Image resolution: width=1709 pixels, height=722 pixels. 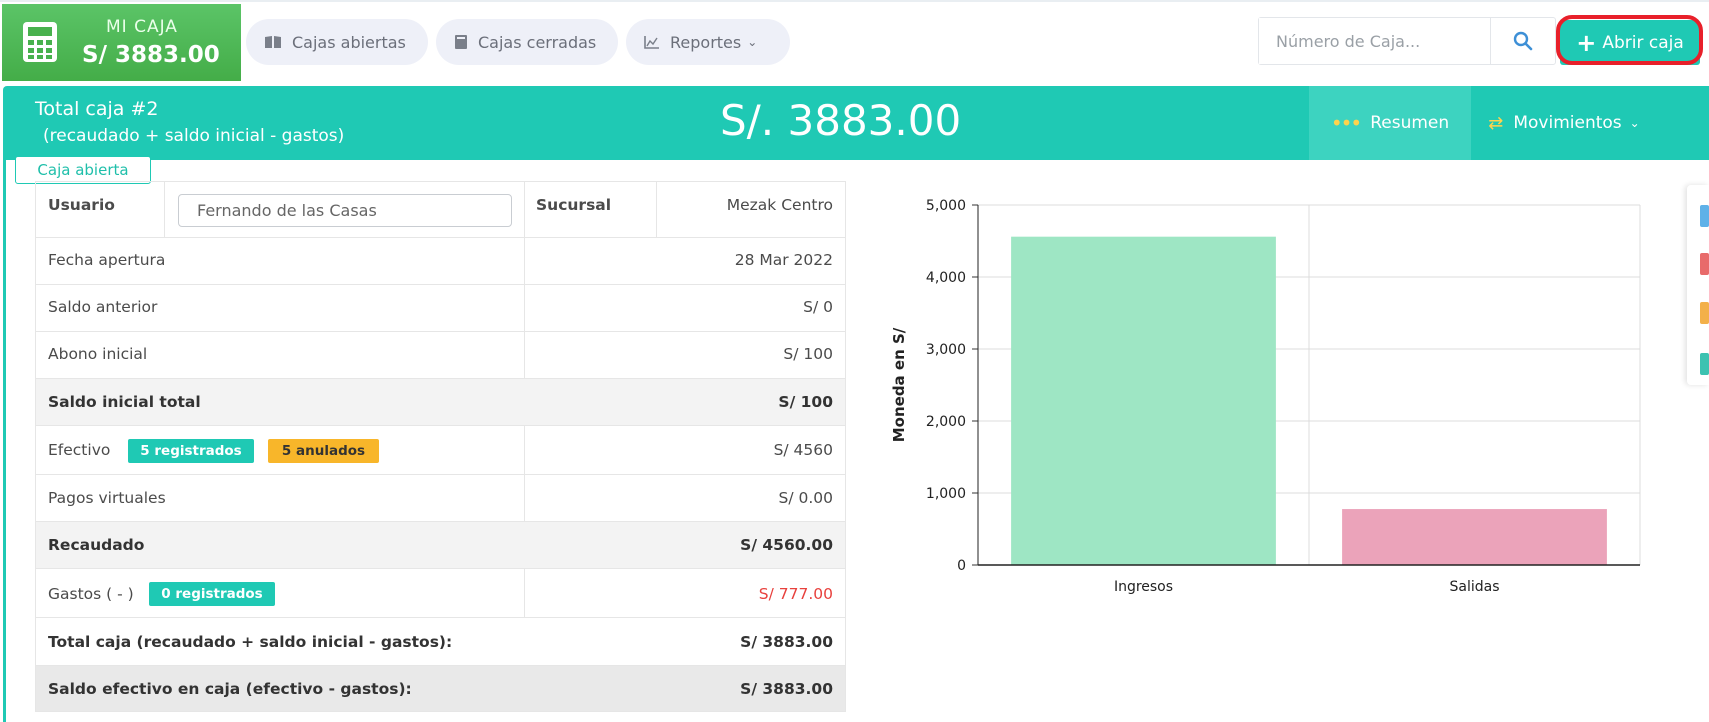 I want to click on row-label: Saldo inicial total, so click(x=124, y=402).